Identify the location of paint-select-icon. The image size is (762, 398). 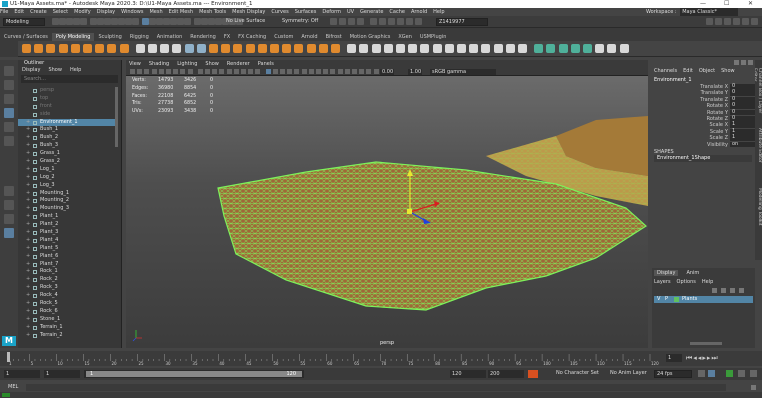
(9, 99).